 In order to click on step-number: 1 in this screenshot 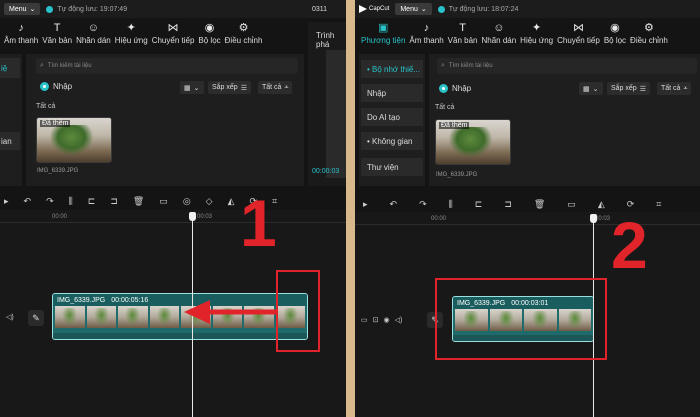, I will do `click(258, 223)`.